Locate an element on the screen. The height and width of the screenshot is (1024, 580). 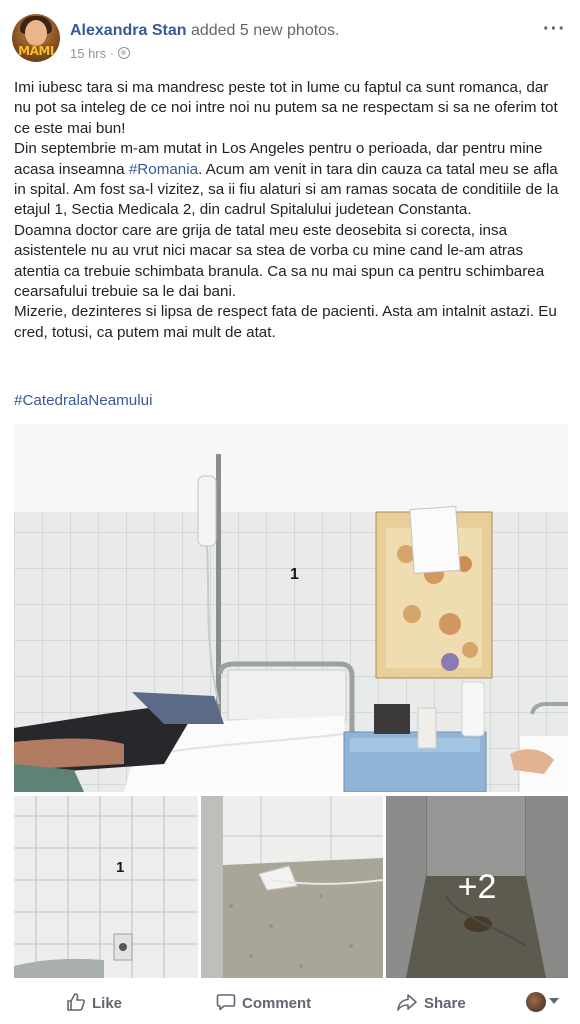
photo-thumbnail-more: +2 is located at coordinates (477, 887).